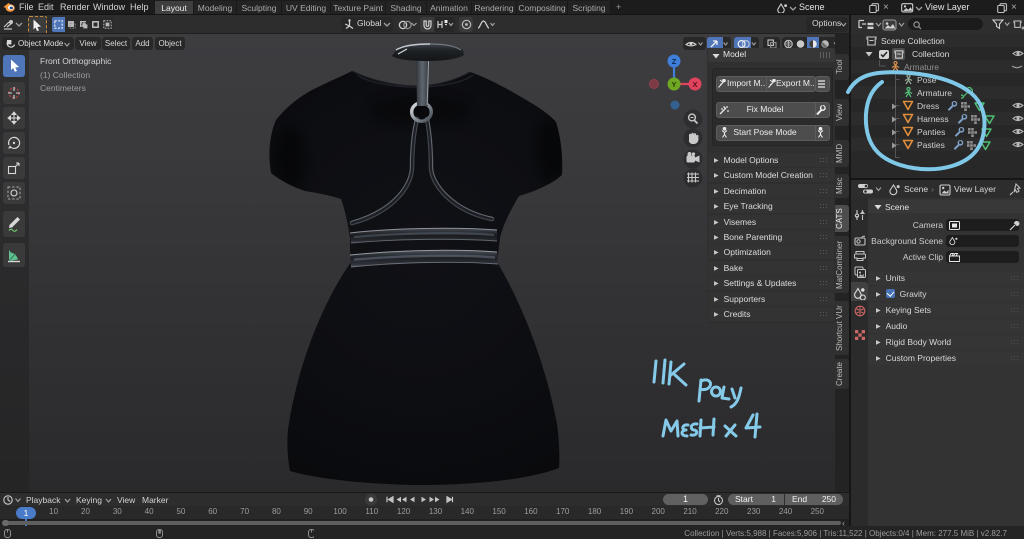 The image size is (1024, 539). I want to click on svg-text: Z, so click(674, 61).